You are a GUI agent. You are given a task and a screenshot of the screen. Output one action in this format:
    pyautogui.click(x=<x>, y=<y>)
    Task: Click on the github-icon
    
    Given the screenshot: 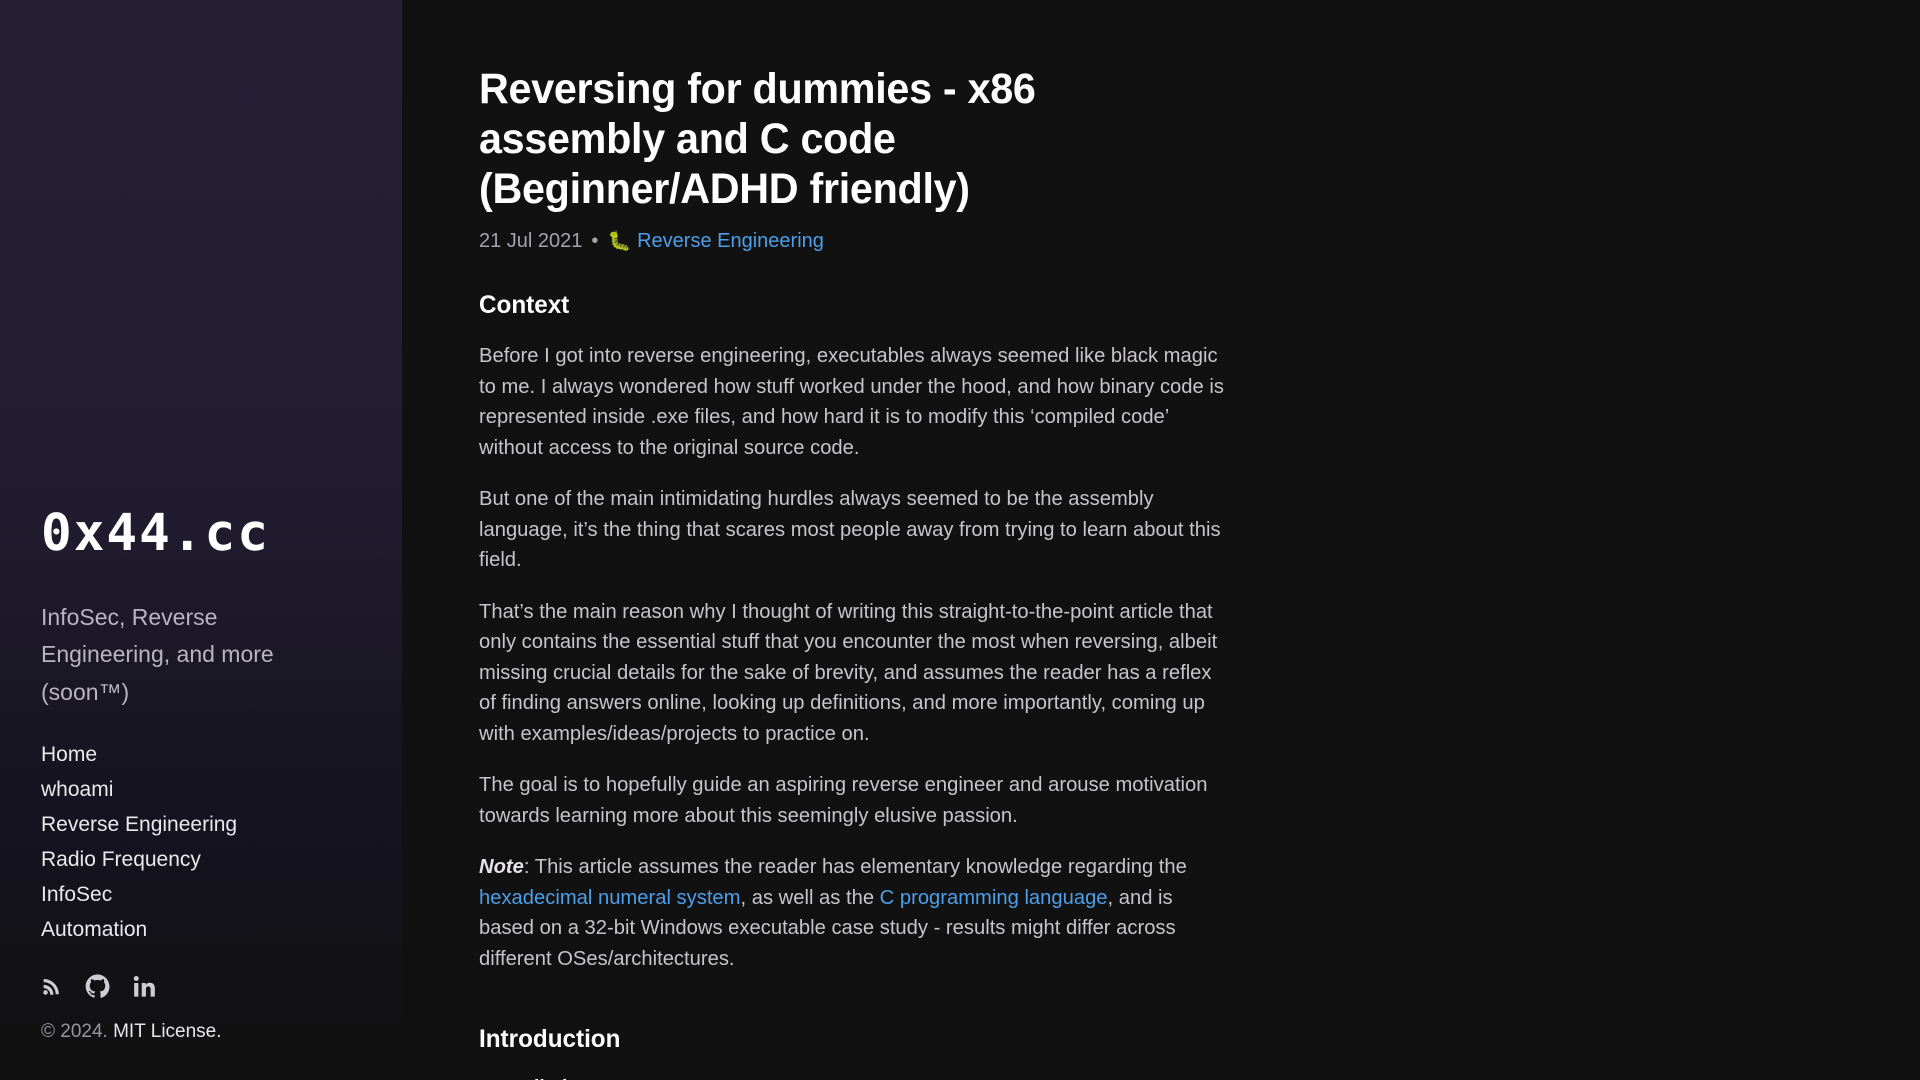 What is the action you would take?
    pyautogui.click(x=97, y=986)
    